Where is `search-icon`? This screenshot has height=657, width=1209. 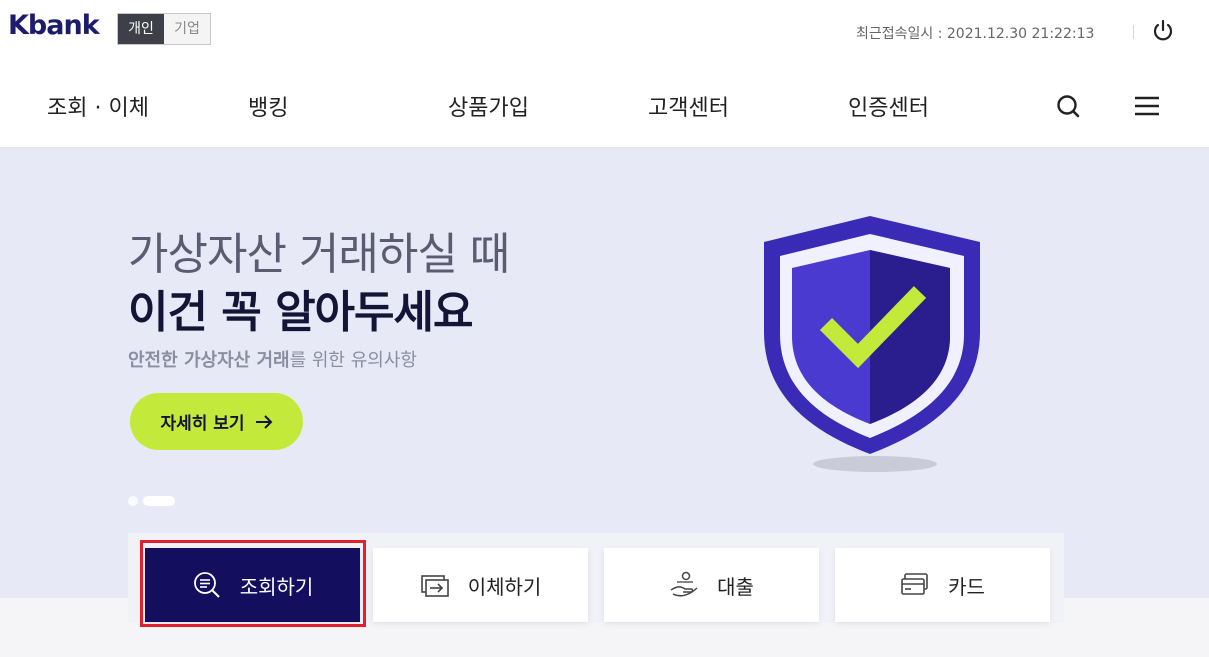 search-icon is located at coordinates (1068, 106).